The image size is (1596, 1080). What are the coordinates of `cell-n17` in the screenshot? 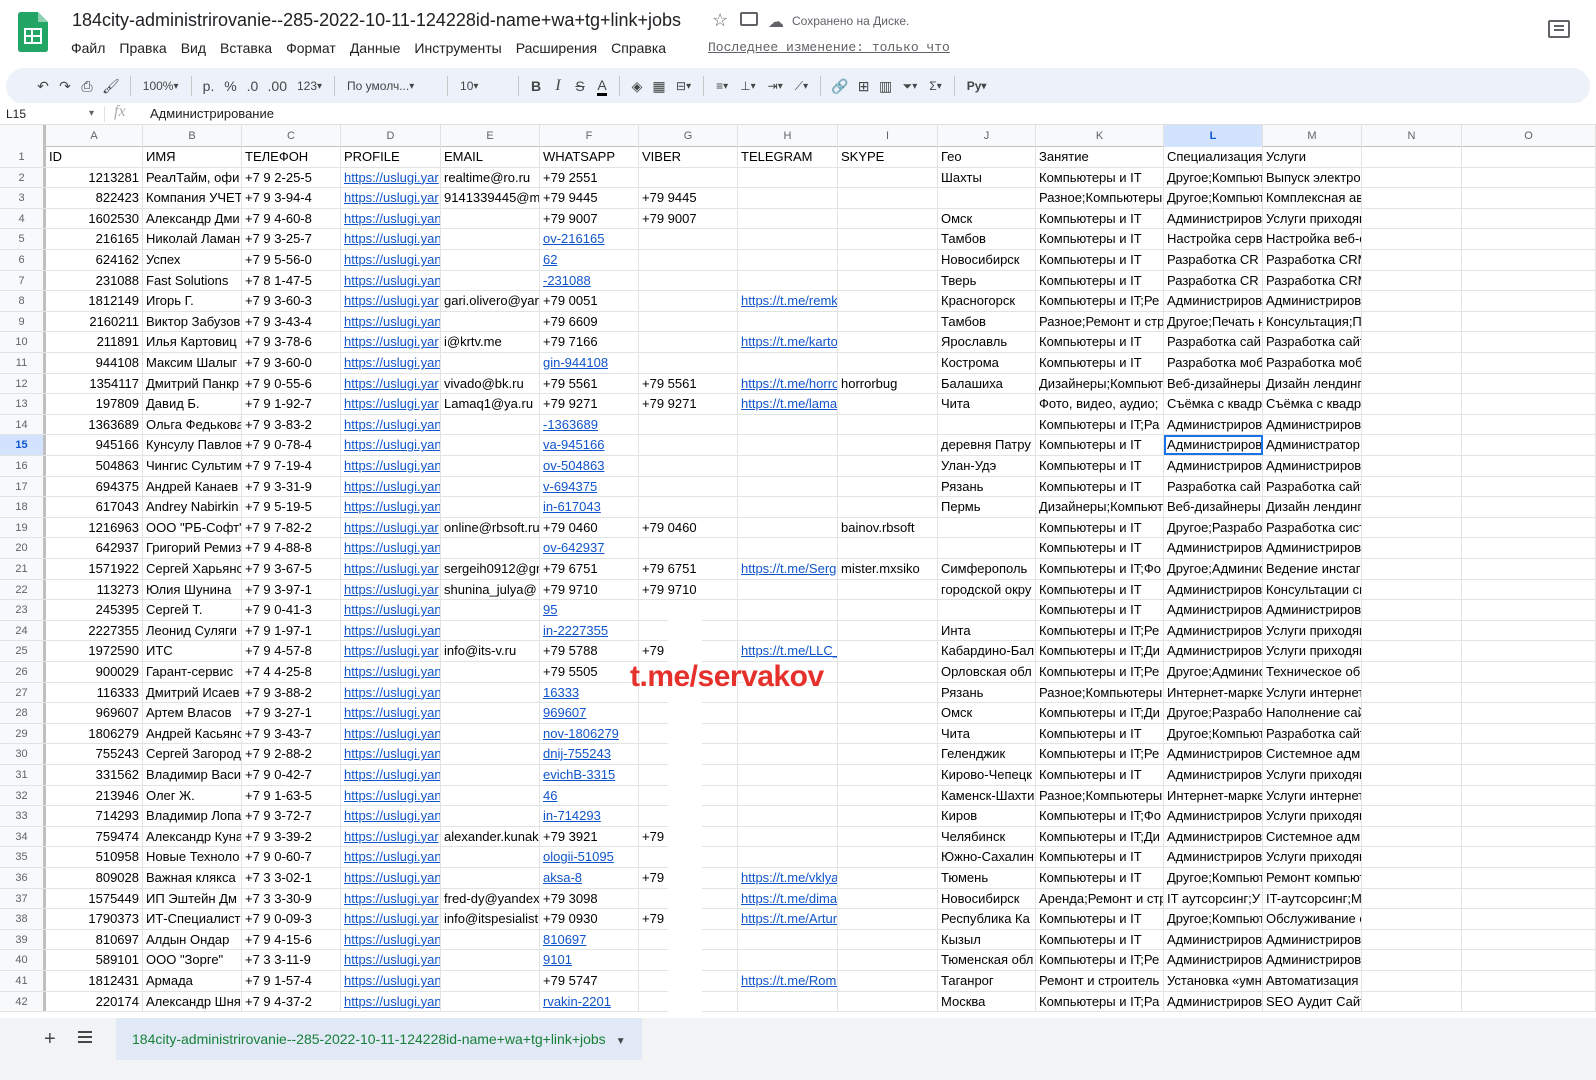 It's located at (1412, 486).